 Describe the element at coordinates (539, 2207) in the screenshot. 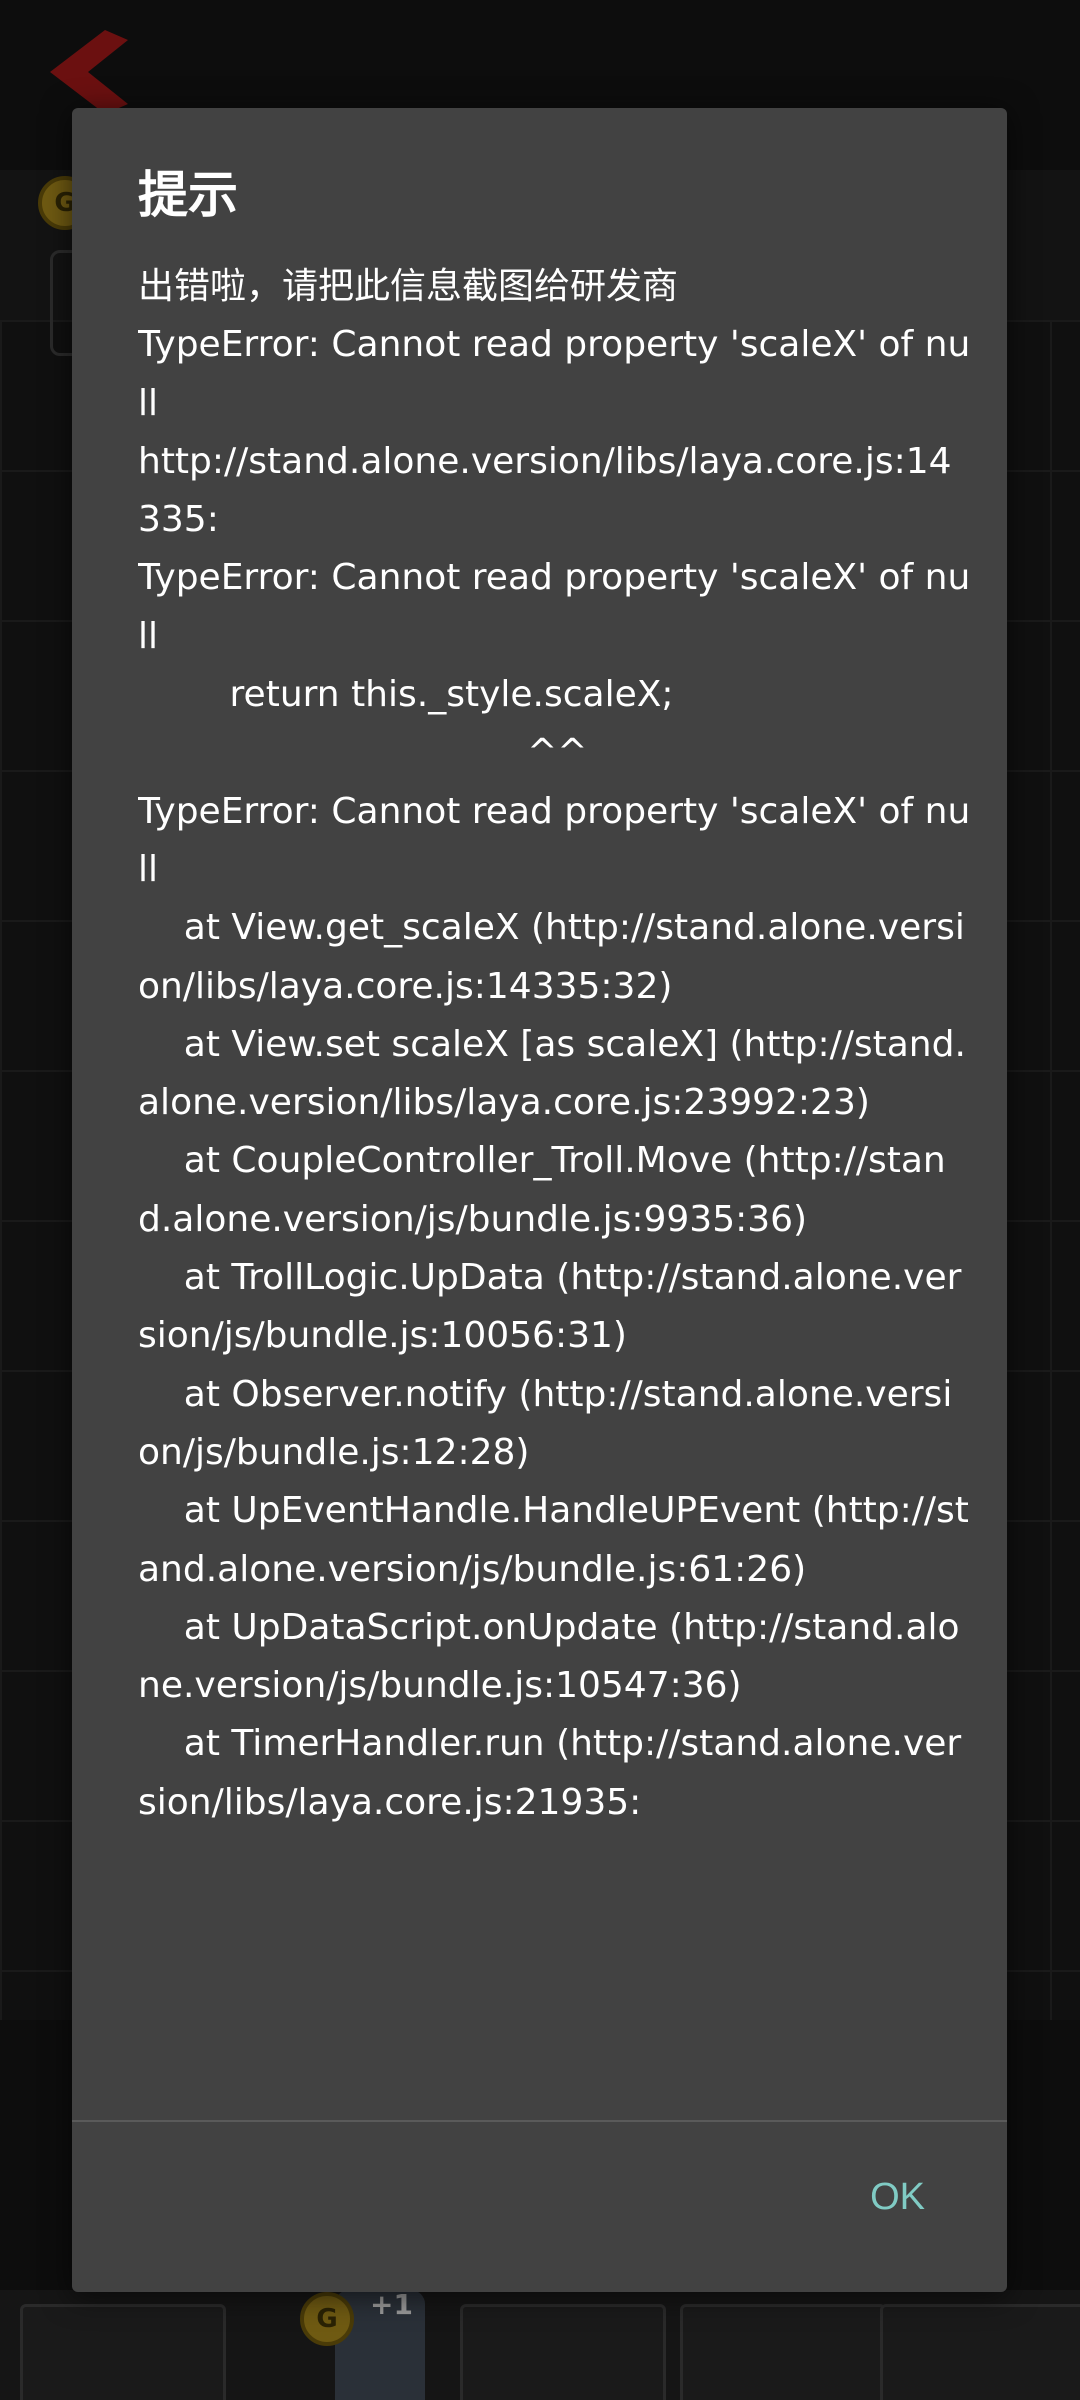

I see `dialog-actions: OK` at that location.